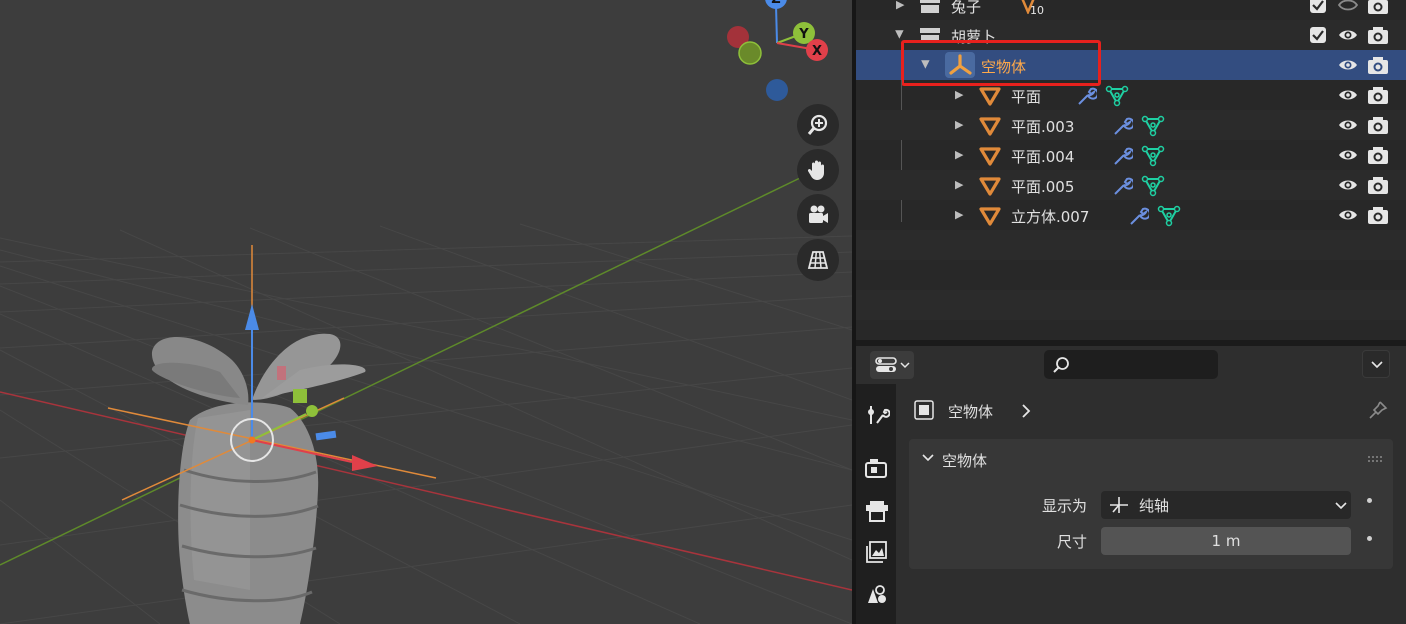 This screenshot has width=1406, height=624. I want to click on pan-button, so click(818, 170).